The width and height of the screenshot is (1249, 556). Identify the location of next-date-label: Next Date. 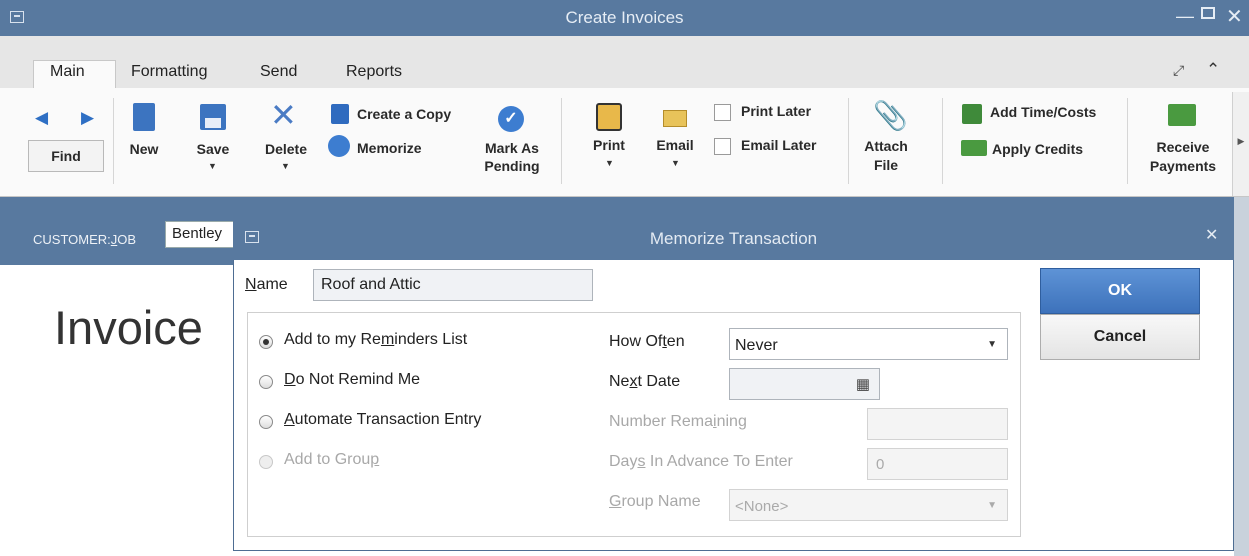
(645, 381).